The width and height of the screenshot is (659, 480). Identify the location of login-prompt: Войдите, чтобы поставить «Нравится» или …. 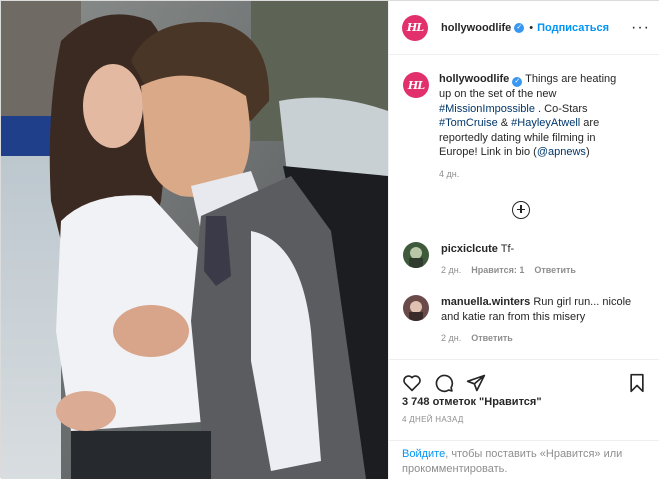
(524, 460).